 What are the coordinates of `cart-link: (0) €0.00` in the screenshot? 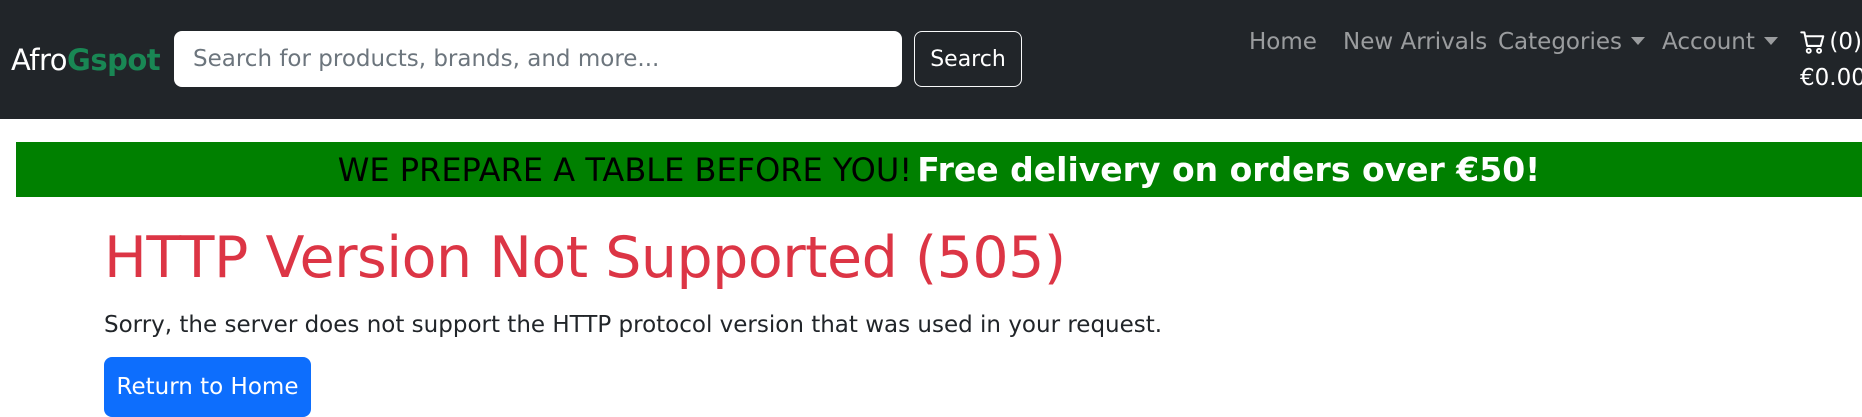 It's located at (1831, 60).